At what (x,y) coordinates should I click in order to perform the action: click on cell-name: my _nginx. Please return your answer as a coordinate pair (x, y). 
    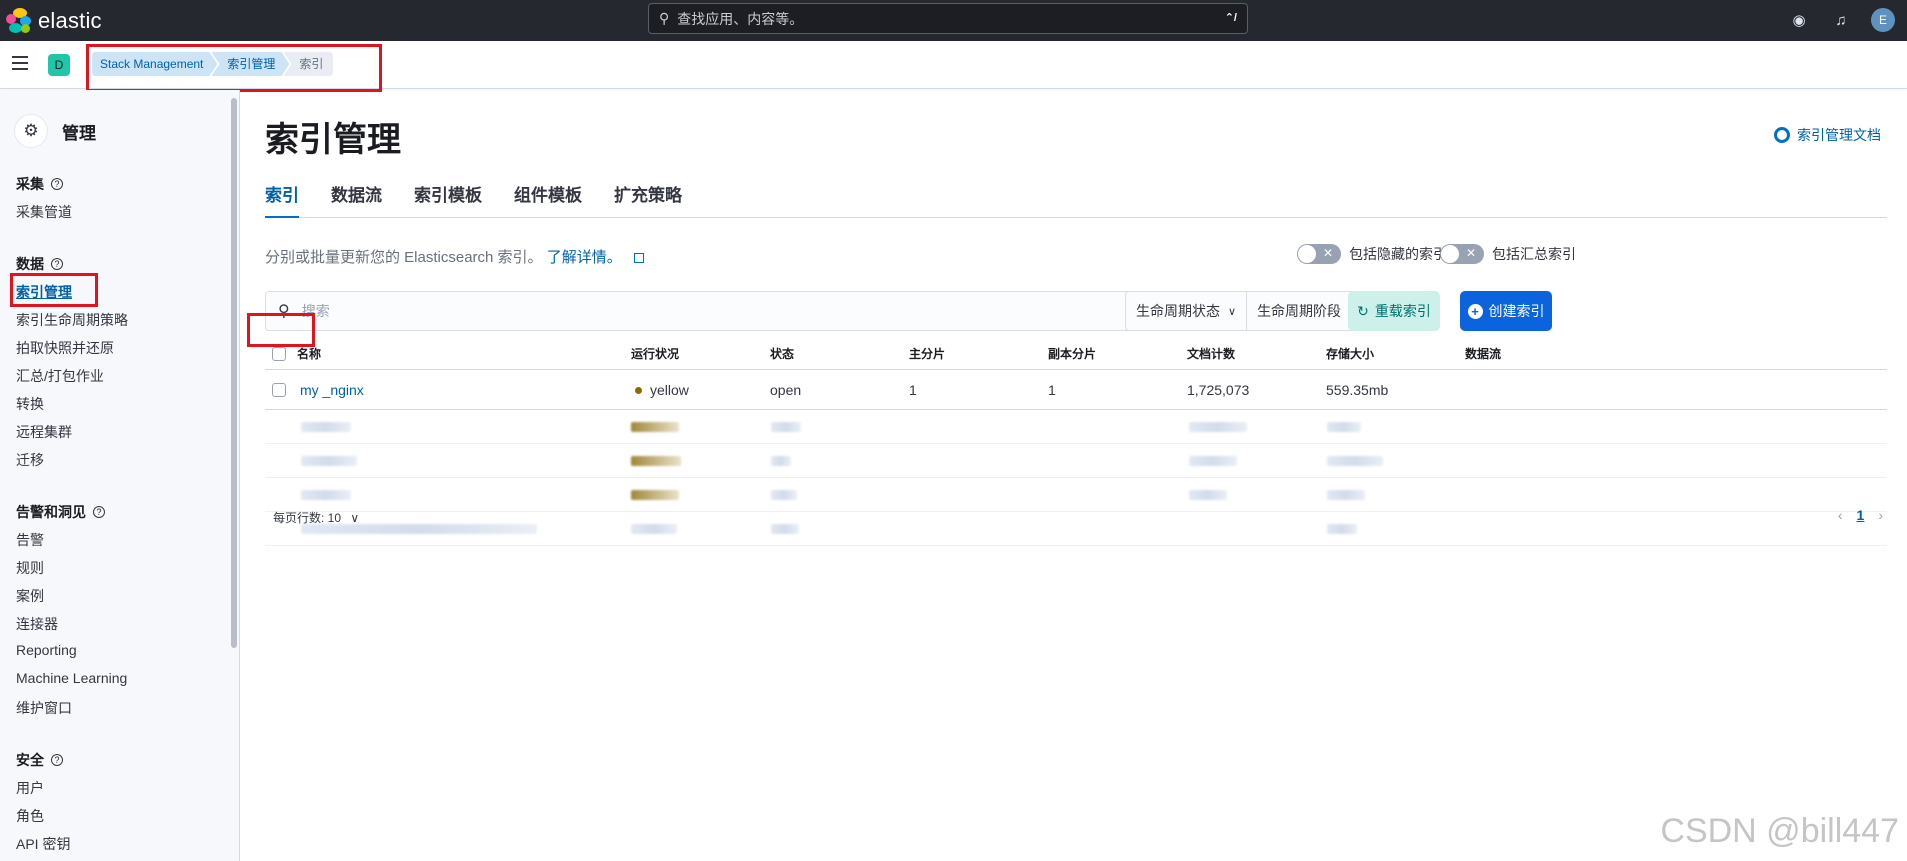
    Looking at the image, I should click on (464, 390).